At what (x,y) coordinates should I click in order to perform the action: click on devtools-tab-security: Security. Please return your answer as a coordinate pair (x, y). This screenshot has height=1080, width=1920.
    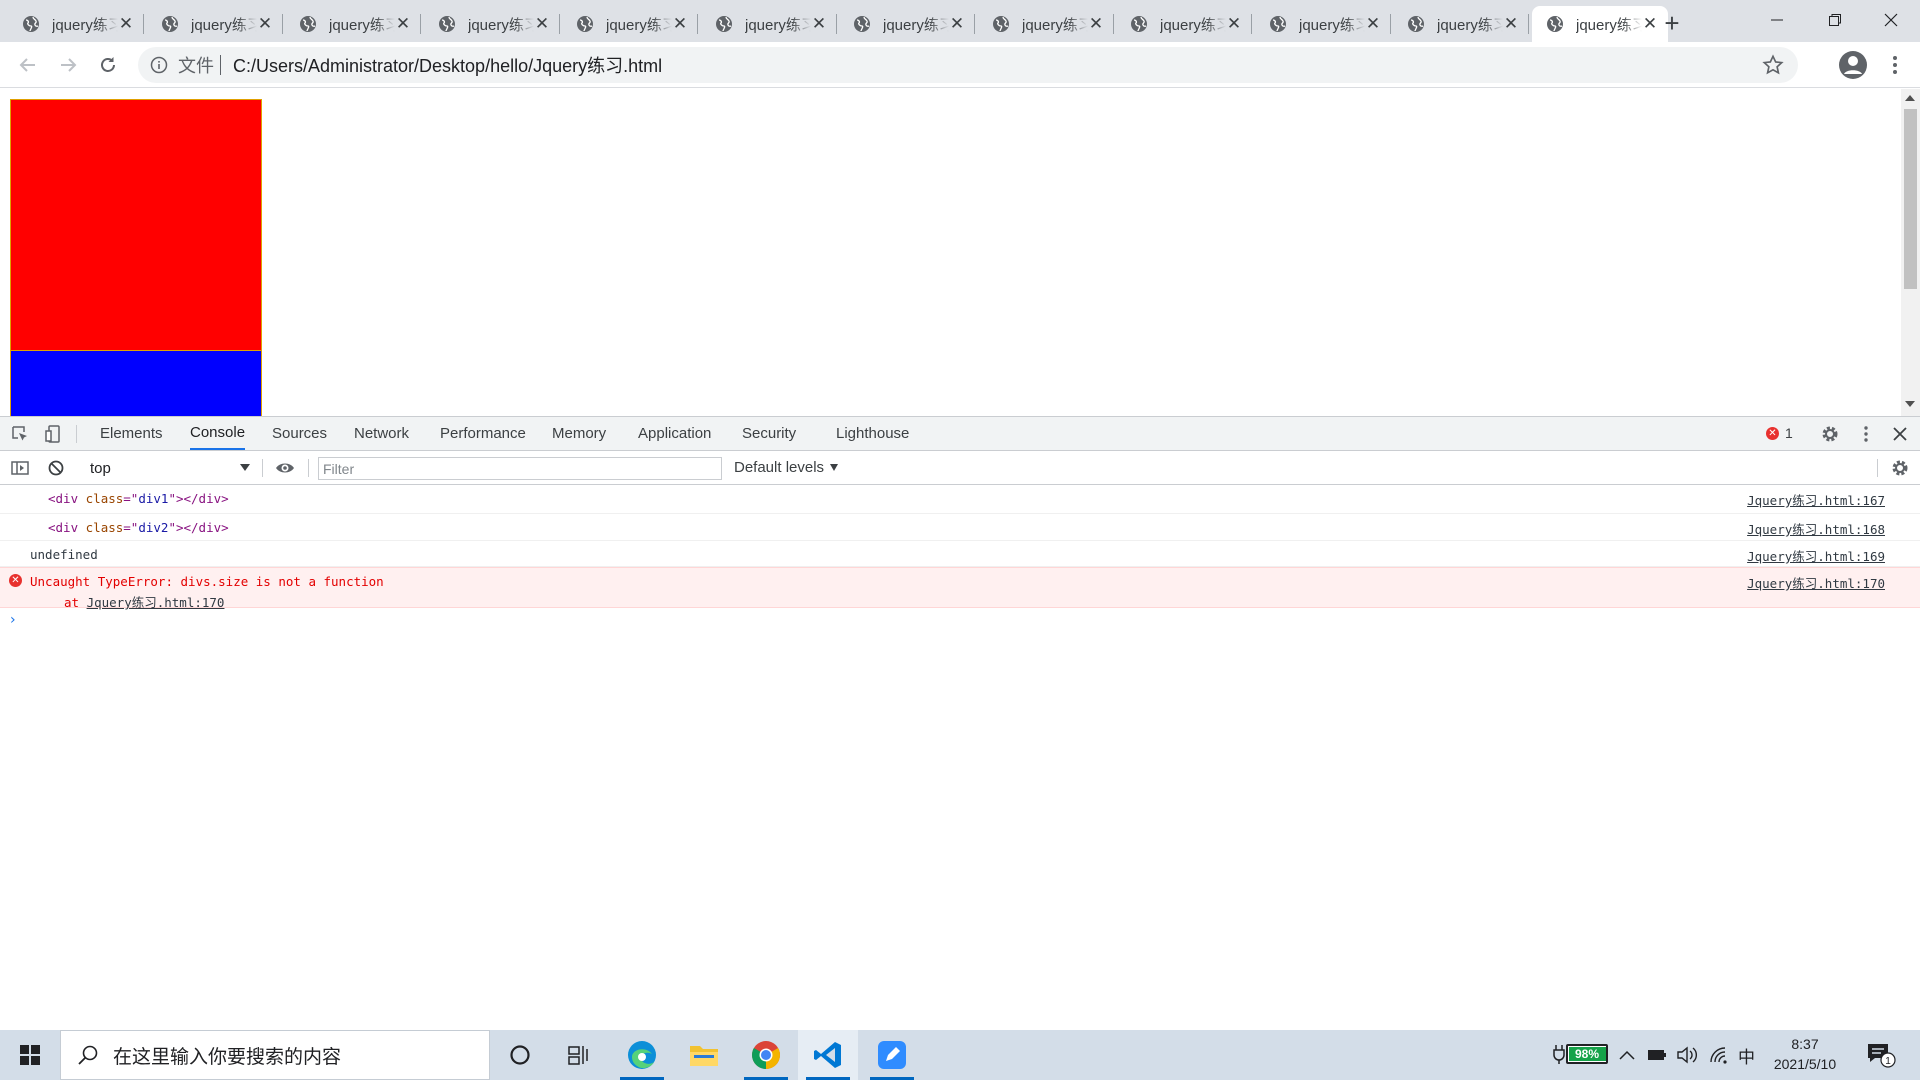
    Looking at the image, I should click on (769, 433).